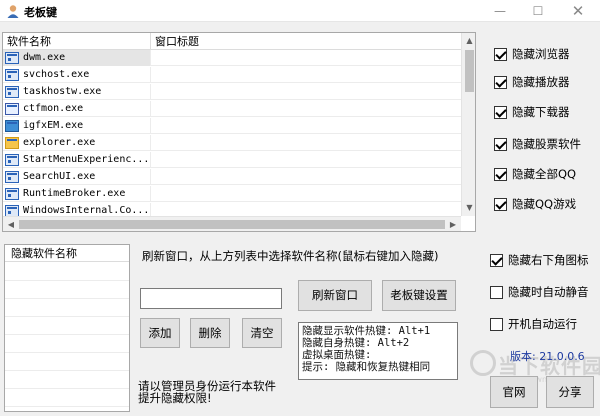 The image size is (600, 416). Describe the element at coordinates (12, 109) in the screenshot. I see `pen-icon` at that location.